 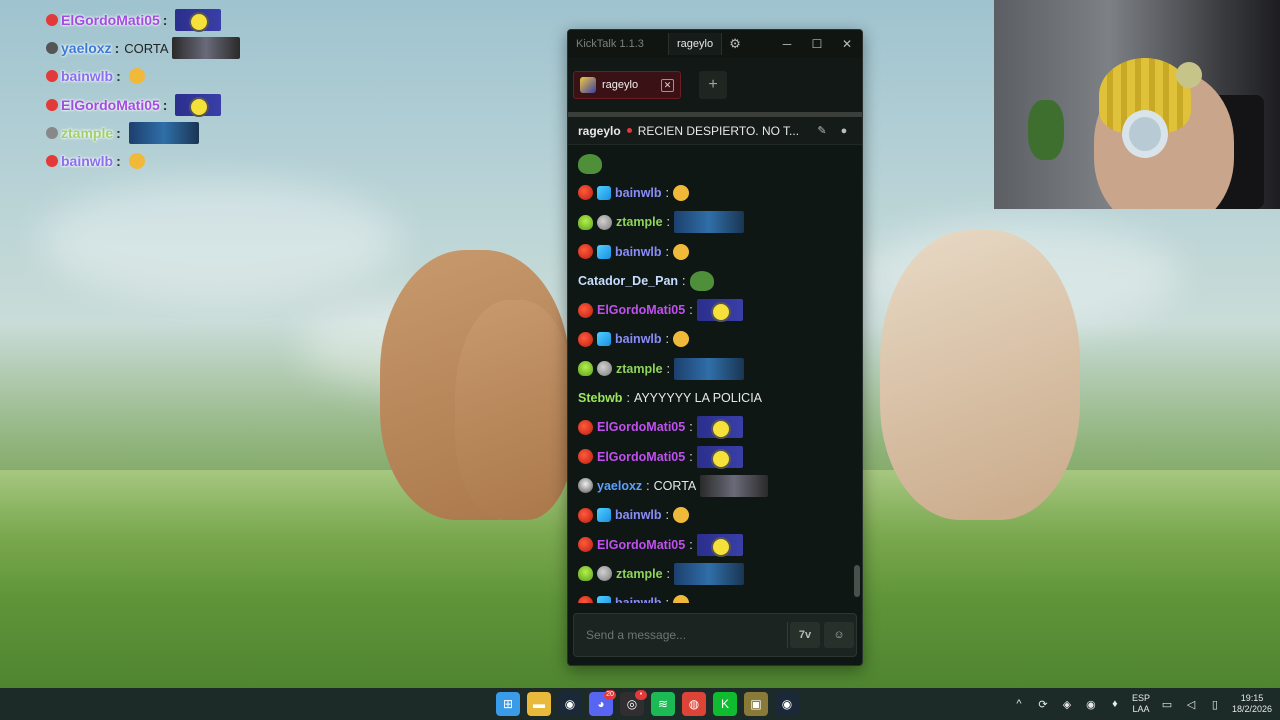 I want to click on username: Catador_De_Pan, so click(x=628, y=281).